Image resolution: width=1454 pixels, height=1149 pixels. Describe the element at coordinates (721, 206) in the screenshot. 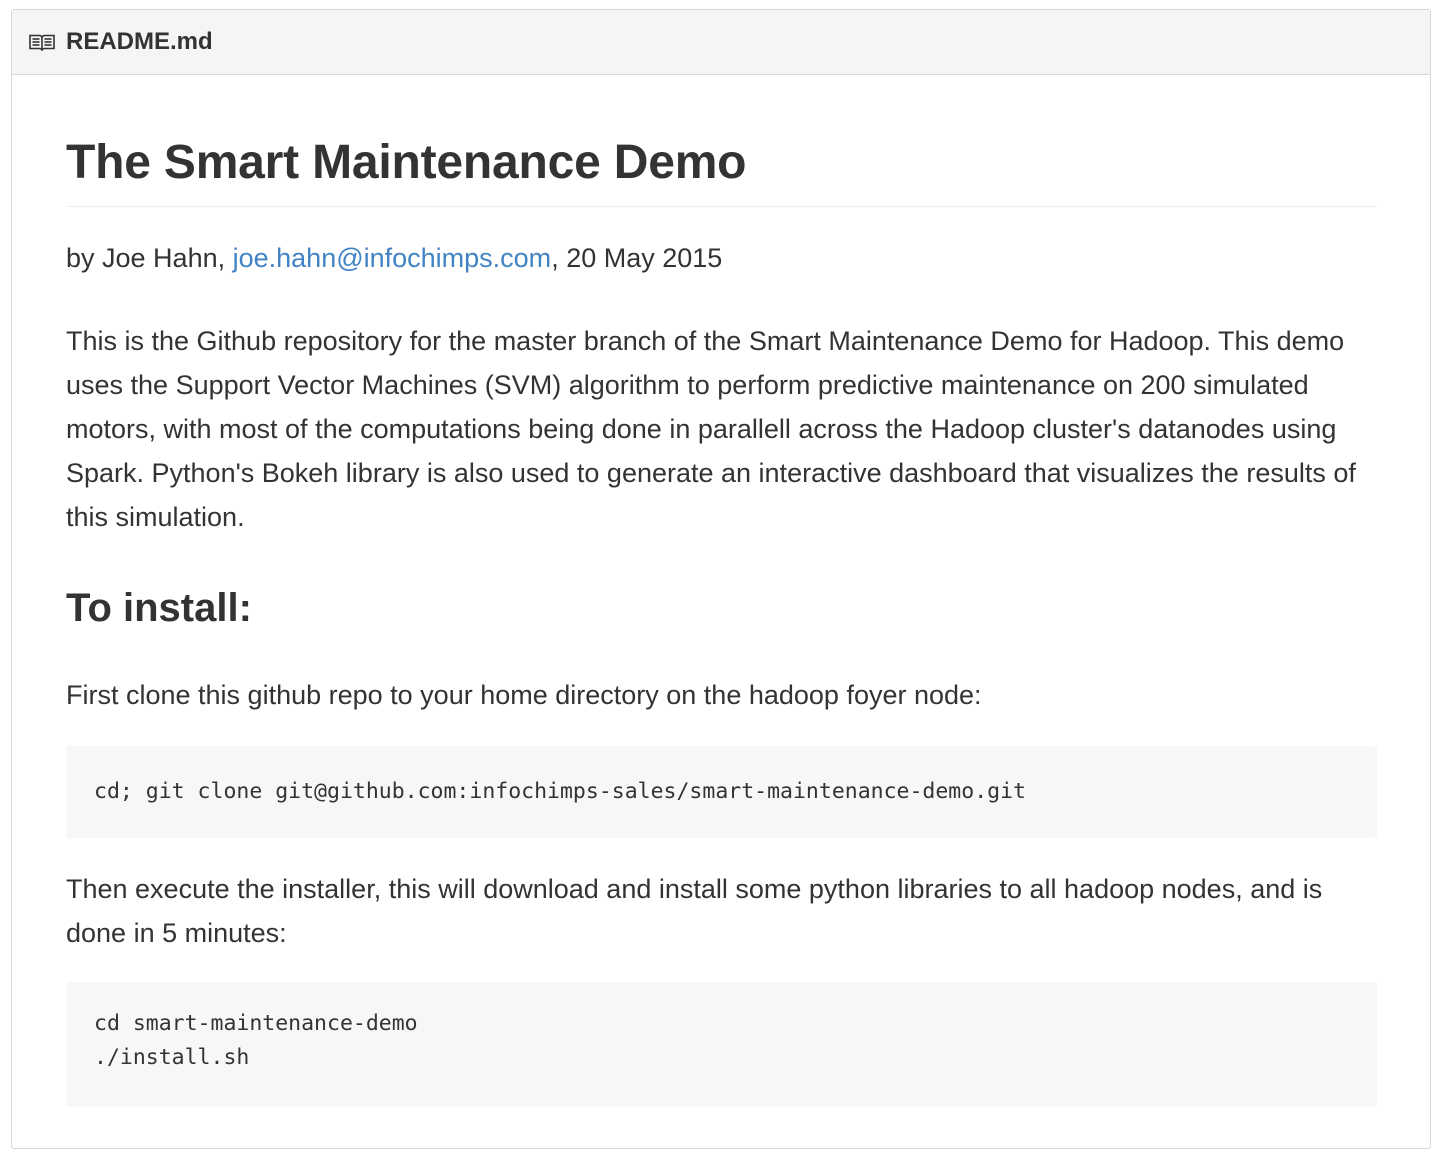

I see `title-divider` at that location.